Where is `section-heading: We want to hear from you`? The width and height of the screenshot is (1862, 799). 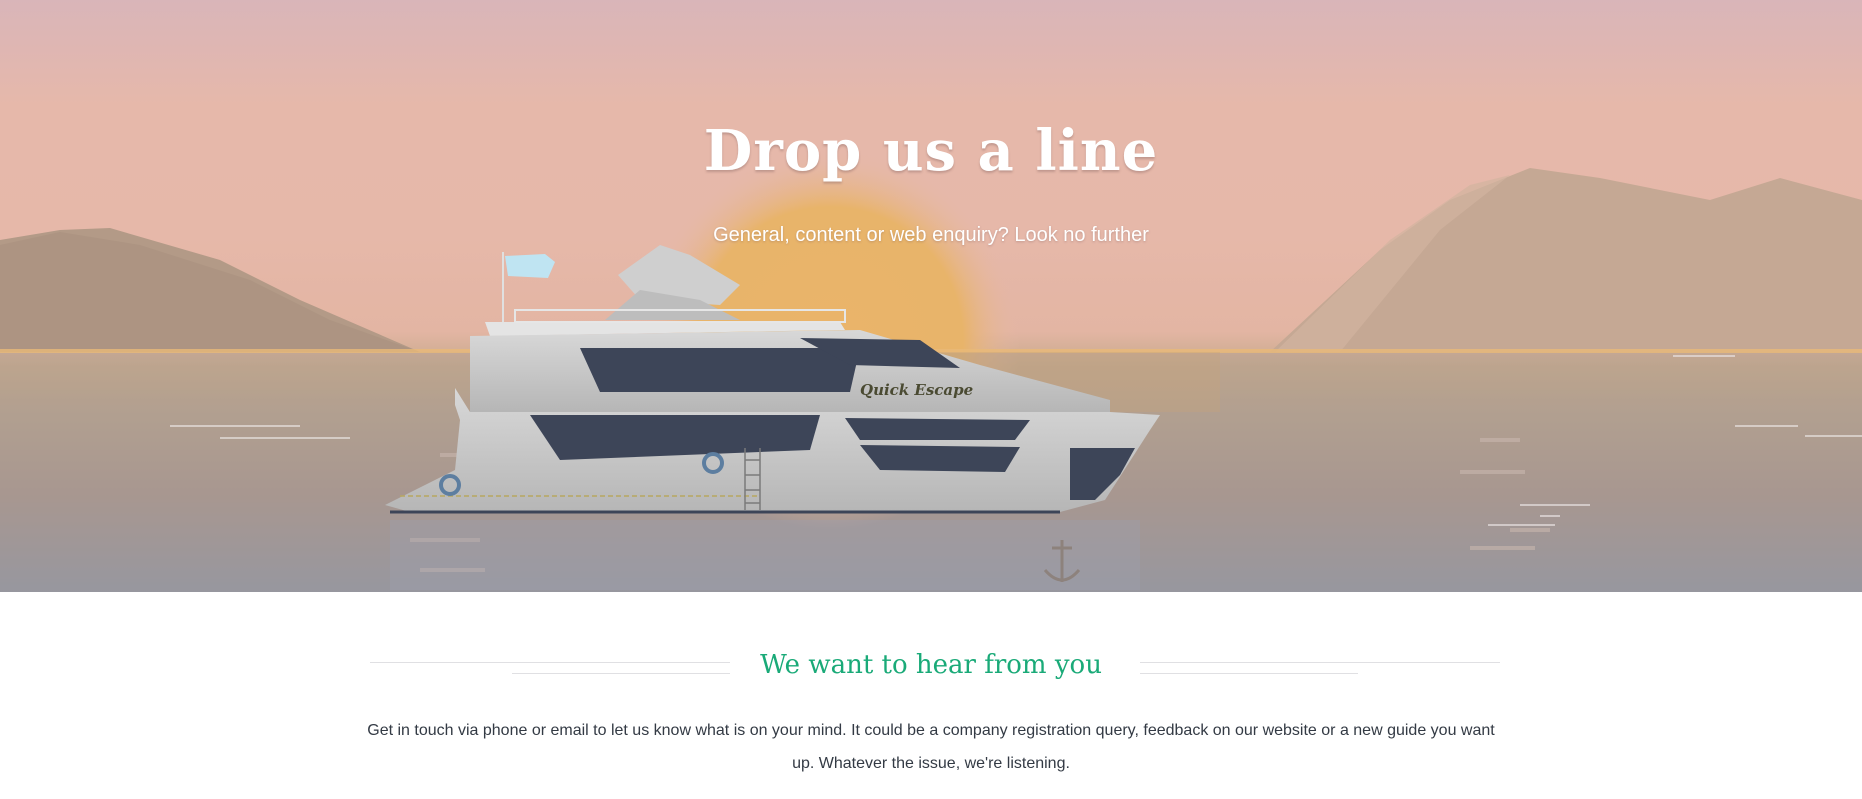
section-heading: We want to hear from you is located at coordinates (931, 665).